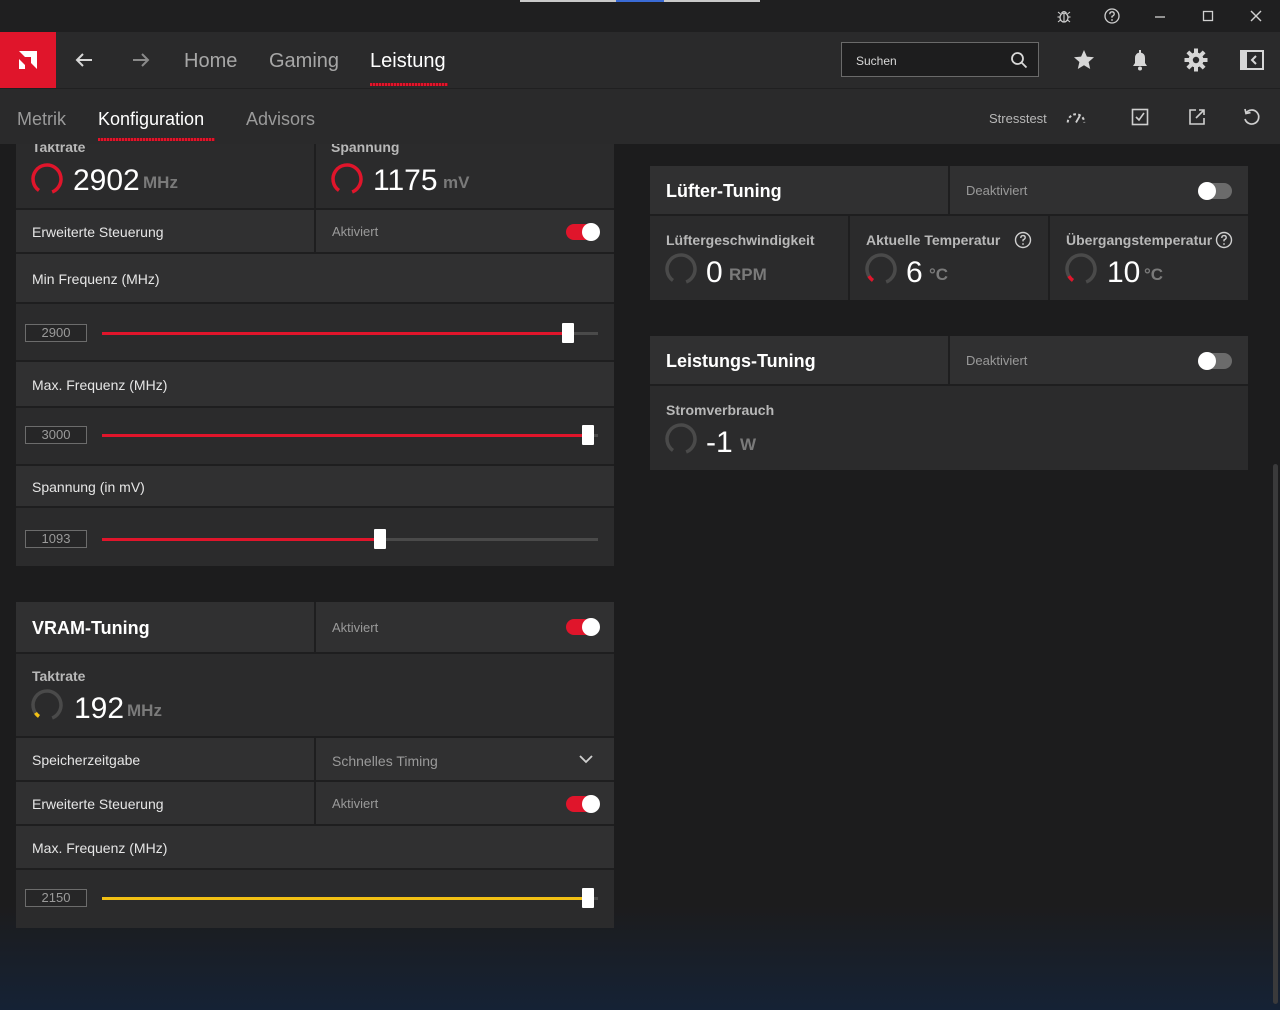  Describe the element at coordinates (315, 804) in the screenshot. I see `vram-advanced-control-row: Erweiterte Steuerung Aktiviert` at that location.